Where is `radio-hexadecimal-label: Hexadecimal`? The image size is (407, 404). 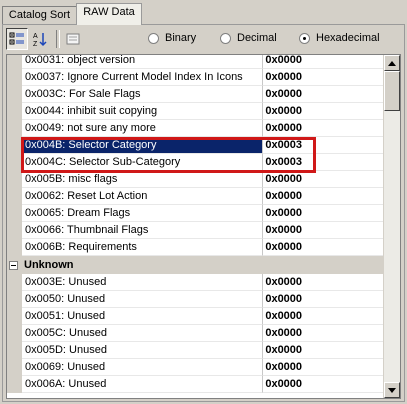
radio-hexadecimal-label: Hexadecimal is located at coordinates (348, 38).